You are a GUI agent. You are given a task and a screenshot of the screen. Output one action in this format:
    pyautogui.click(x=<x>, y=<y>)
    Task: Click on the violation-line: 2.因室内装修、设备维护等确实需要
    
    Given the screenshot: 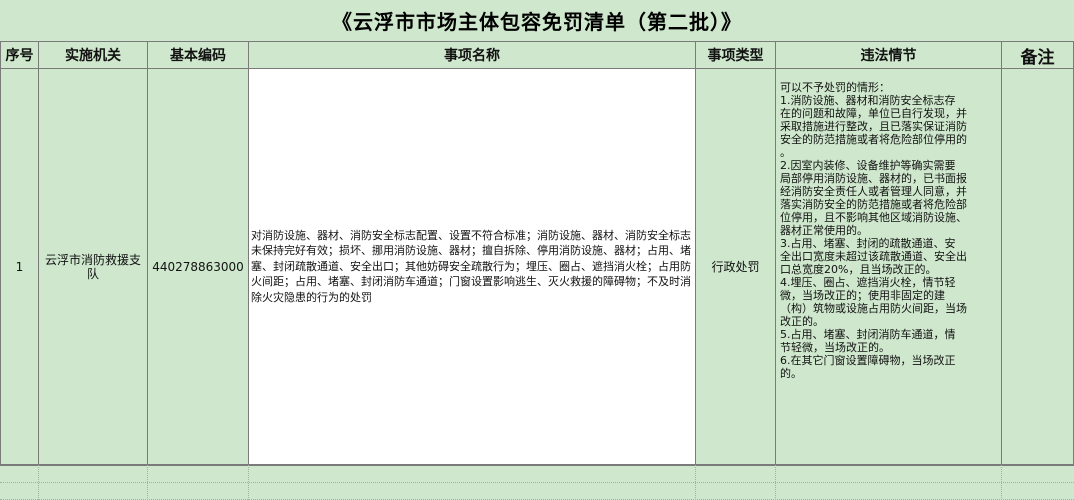 What is the action you would take?
    pyautogui.click(x=868, y=165)
    